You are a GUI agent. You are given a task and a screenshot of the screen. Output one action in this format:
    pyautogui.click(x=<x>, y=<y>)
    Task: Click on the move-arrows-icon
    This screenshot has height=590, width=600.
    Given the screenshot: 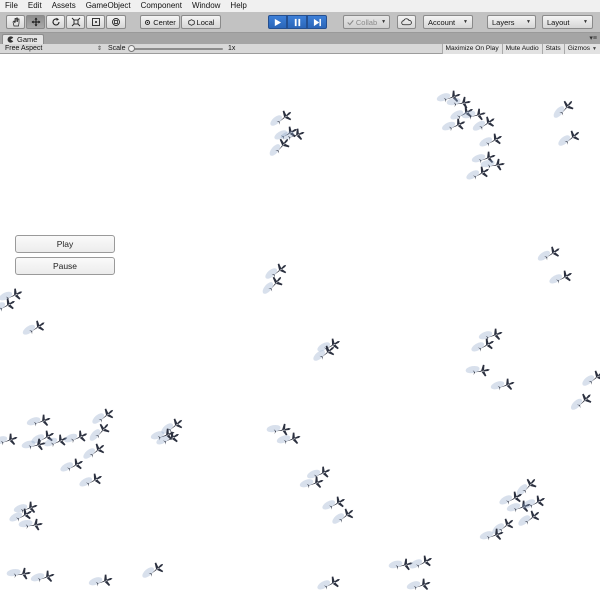 What is the action you would take?
    pyautogui.click(x=35, y=22)
    